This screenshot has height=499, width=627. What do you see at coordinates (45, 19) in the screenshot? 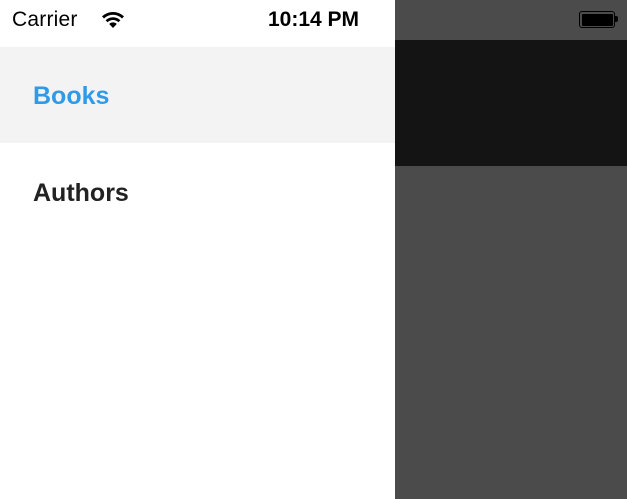
I see `carrier-label: Carrier` at bounding box center [45, 19].